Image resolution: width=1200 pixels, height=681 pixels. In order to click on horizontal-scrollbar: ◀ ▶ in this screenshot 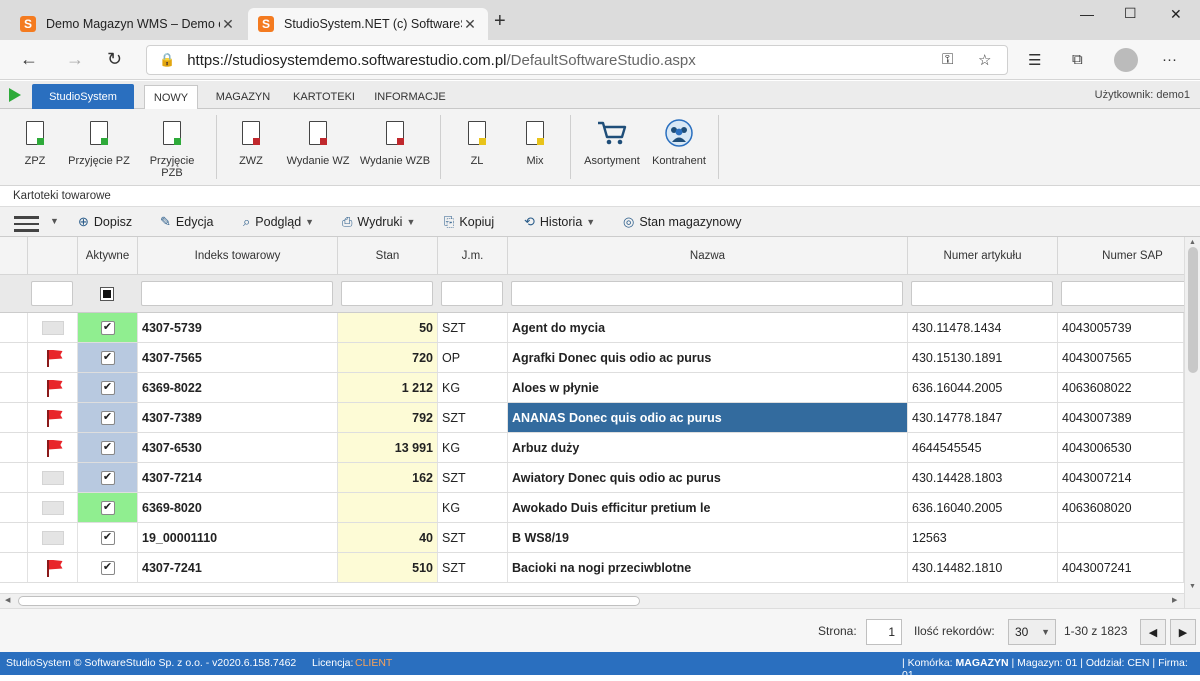, I will do `click(592, 600)`.